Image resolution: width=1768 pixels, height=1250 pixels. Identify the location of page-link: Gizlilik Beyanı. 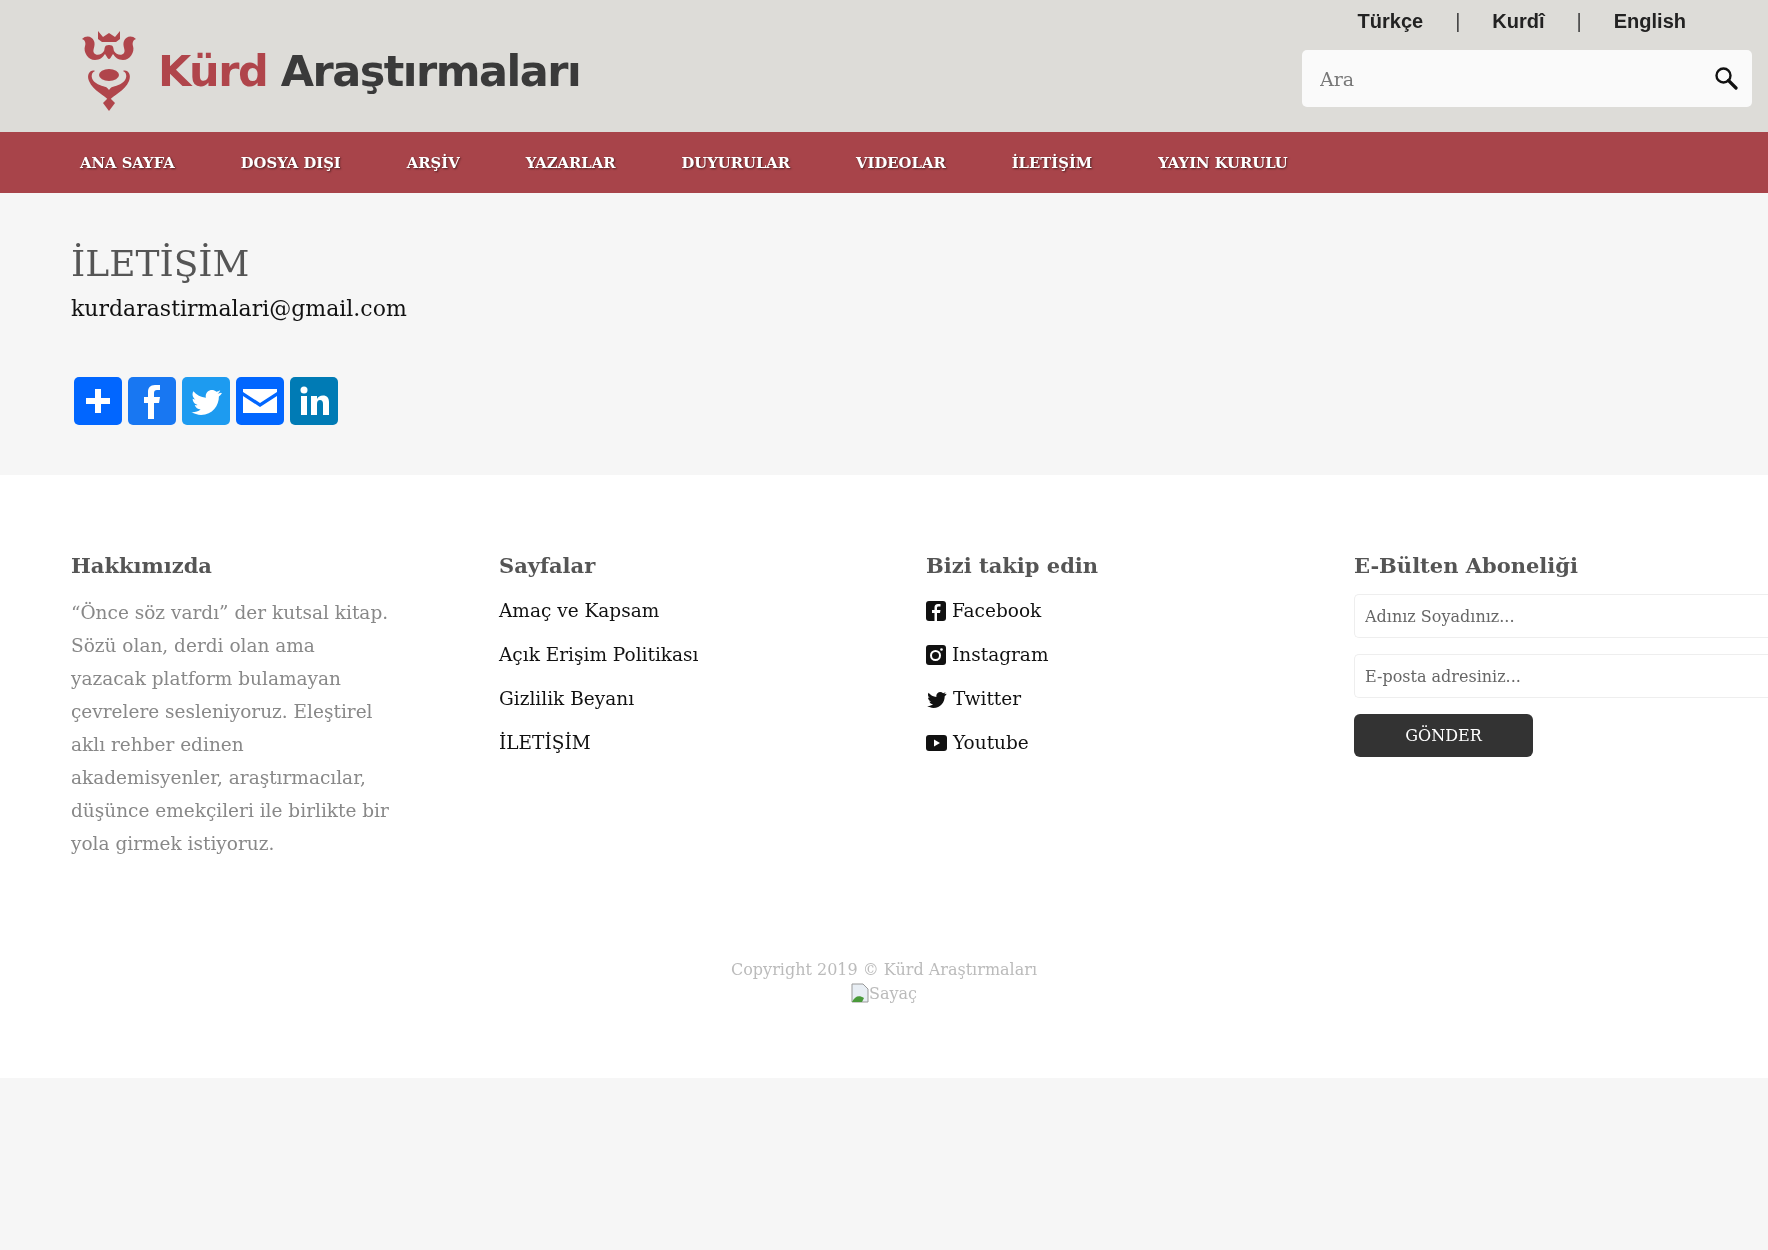
(712, 699).